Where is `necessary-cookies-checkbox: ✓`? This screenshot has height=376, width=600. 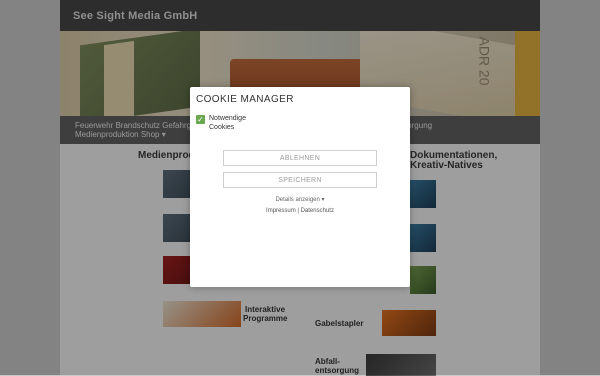 necessary-cookies-checkbox: ✓ is located at coordinates (200, 119).